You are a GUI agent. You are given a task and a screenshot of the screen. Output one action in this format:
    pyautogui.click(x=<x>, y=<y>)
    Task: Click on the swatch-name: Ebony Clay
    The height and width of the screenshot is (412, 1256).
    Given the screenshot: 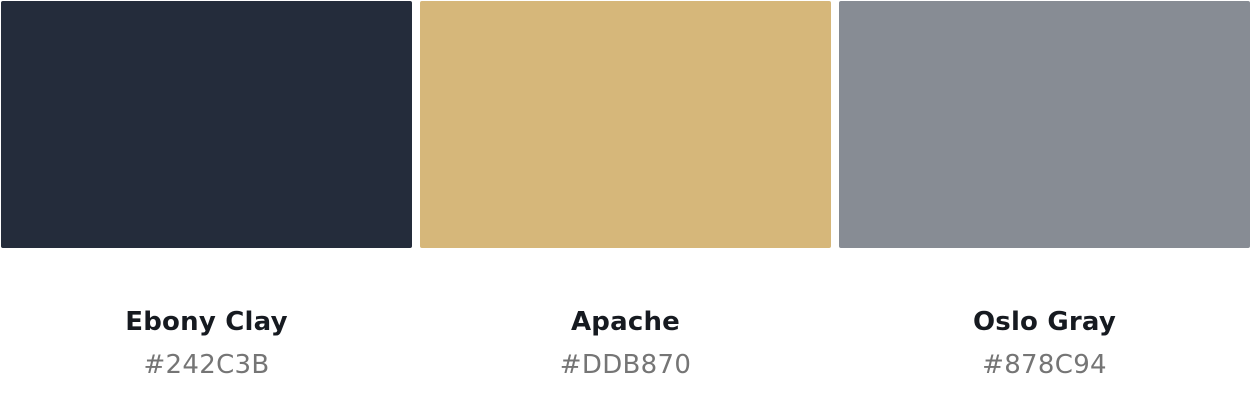 What is the action you would take?
    pyautogui.click(x=206, y=322)
    